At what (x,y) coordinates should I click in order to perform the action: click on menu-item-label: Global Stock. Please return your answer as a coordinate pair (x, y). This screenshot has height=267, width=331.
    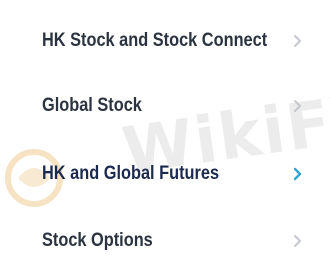
    Looking at the image, I should click on (92, 105).